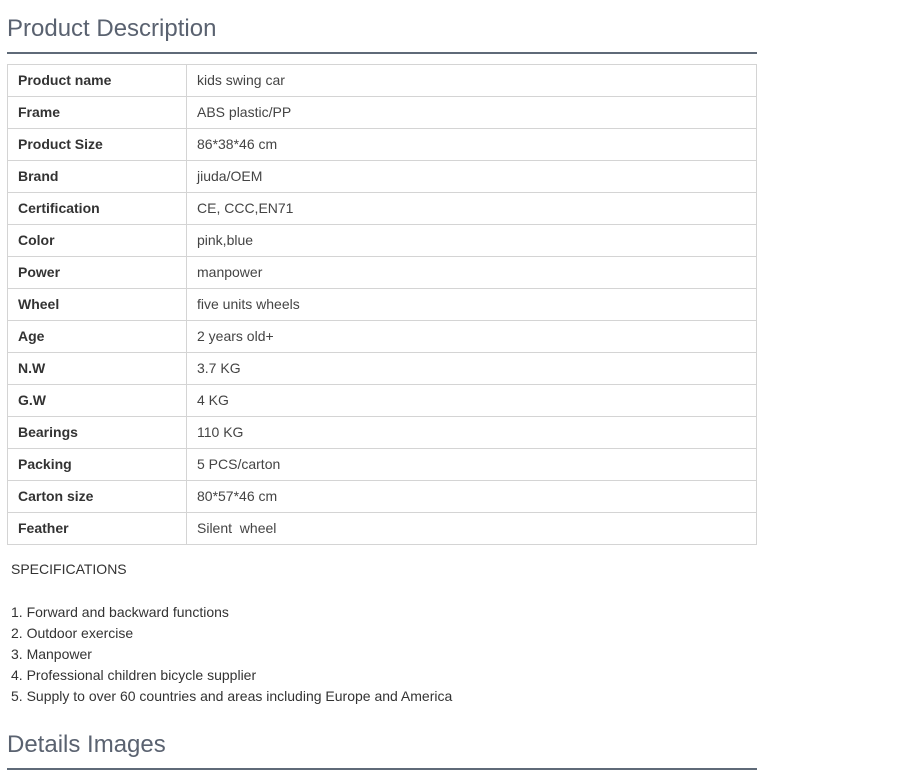 The height and width of the screenshot is (778, 901). Describe the element at coordinates (97, 432) in the screenshot. I see `spec-key-cell: Bearings` at that location.